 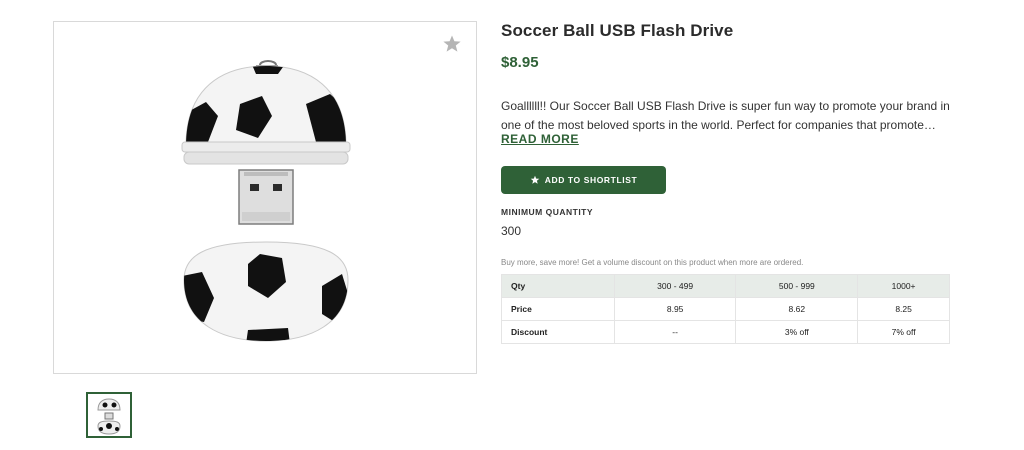 I want to click on product-price: $8.95, so click(x=520, y=62).